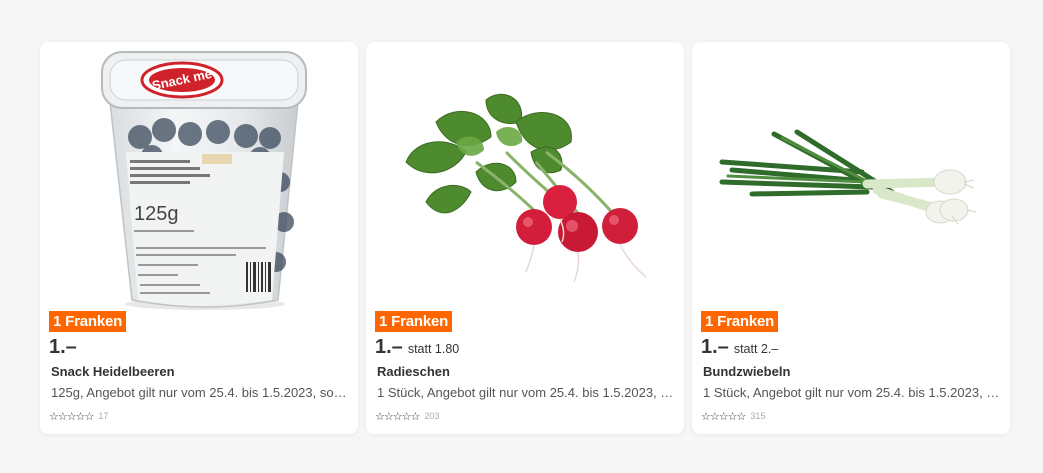 This screenshot has height=473, width=1043. What do you see at coordinates (113, 371) in the screenshot?
I see `product-name: Snack Heidelbeeren` at bounding box center [113, 371].